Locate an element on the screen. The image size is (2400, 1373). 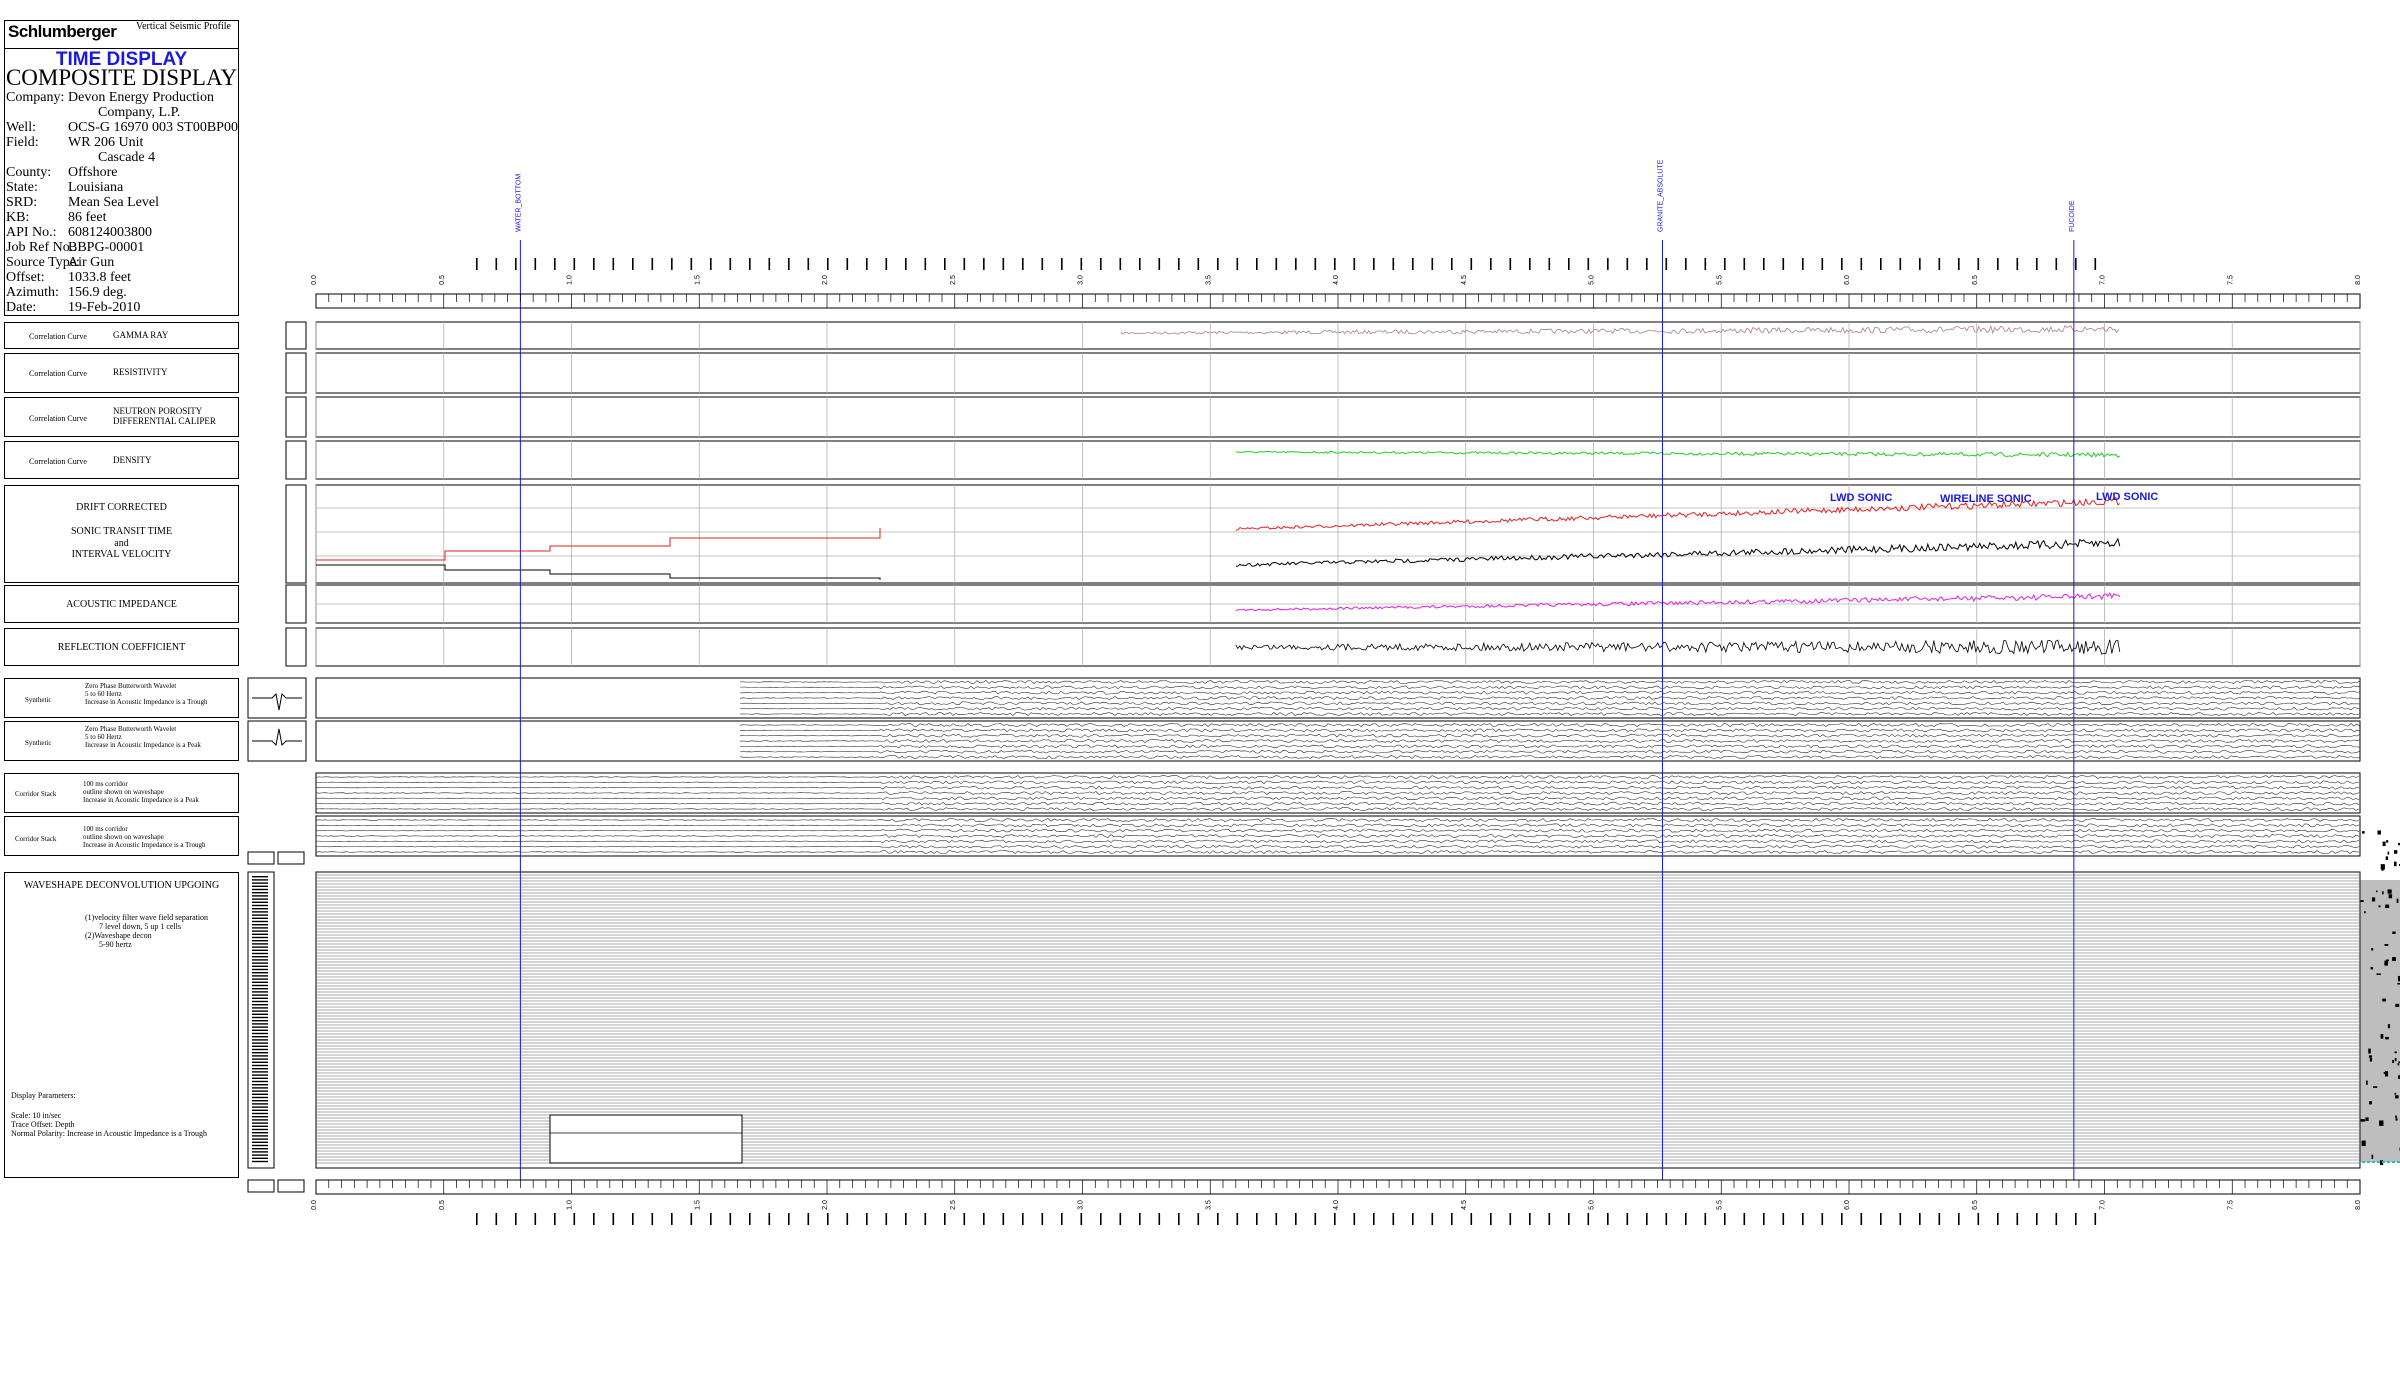
axis-tick-label: 7.0 is located at coordinates (2103, 1205).